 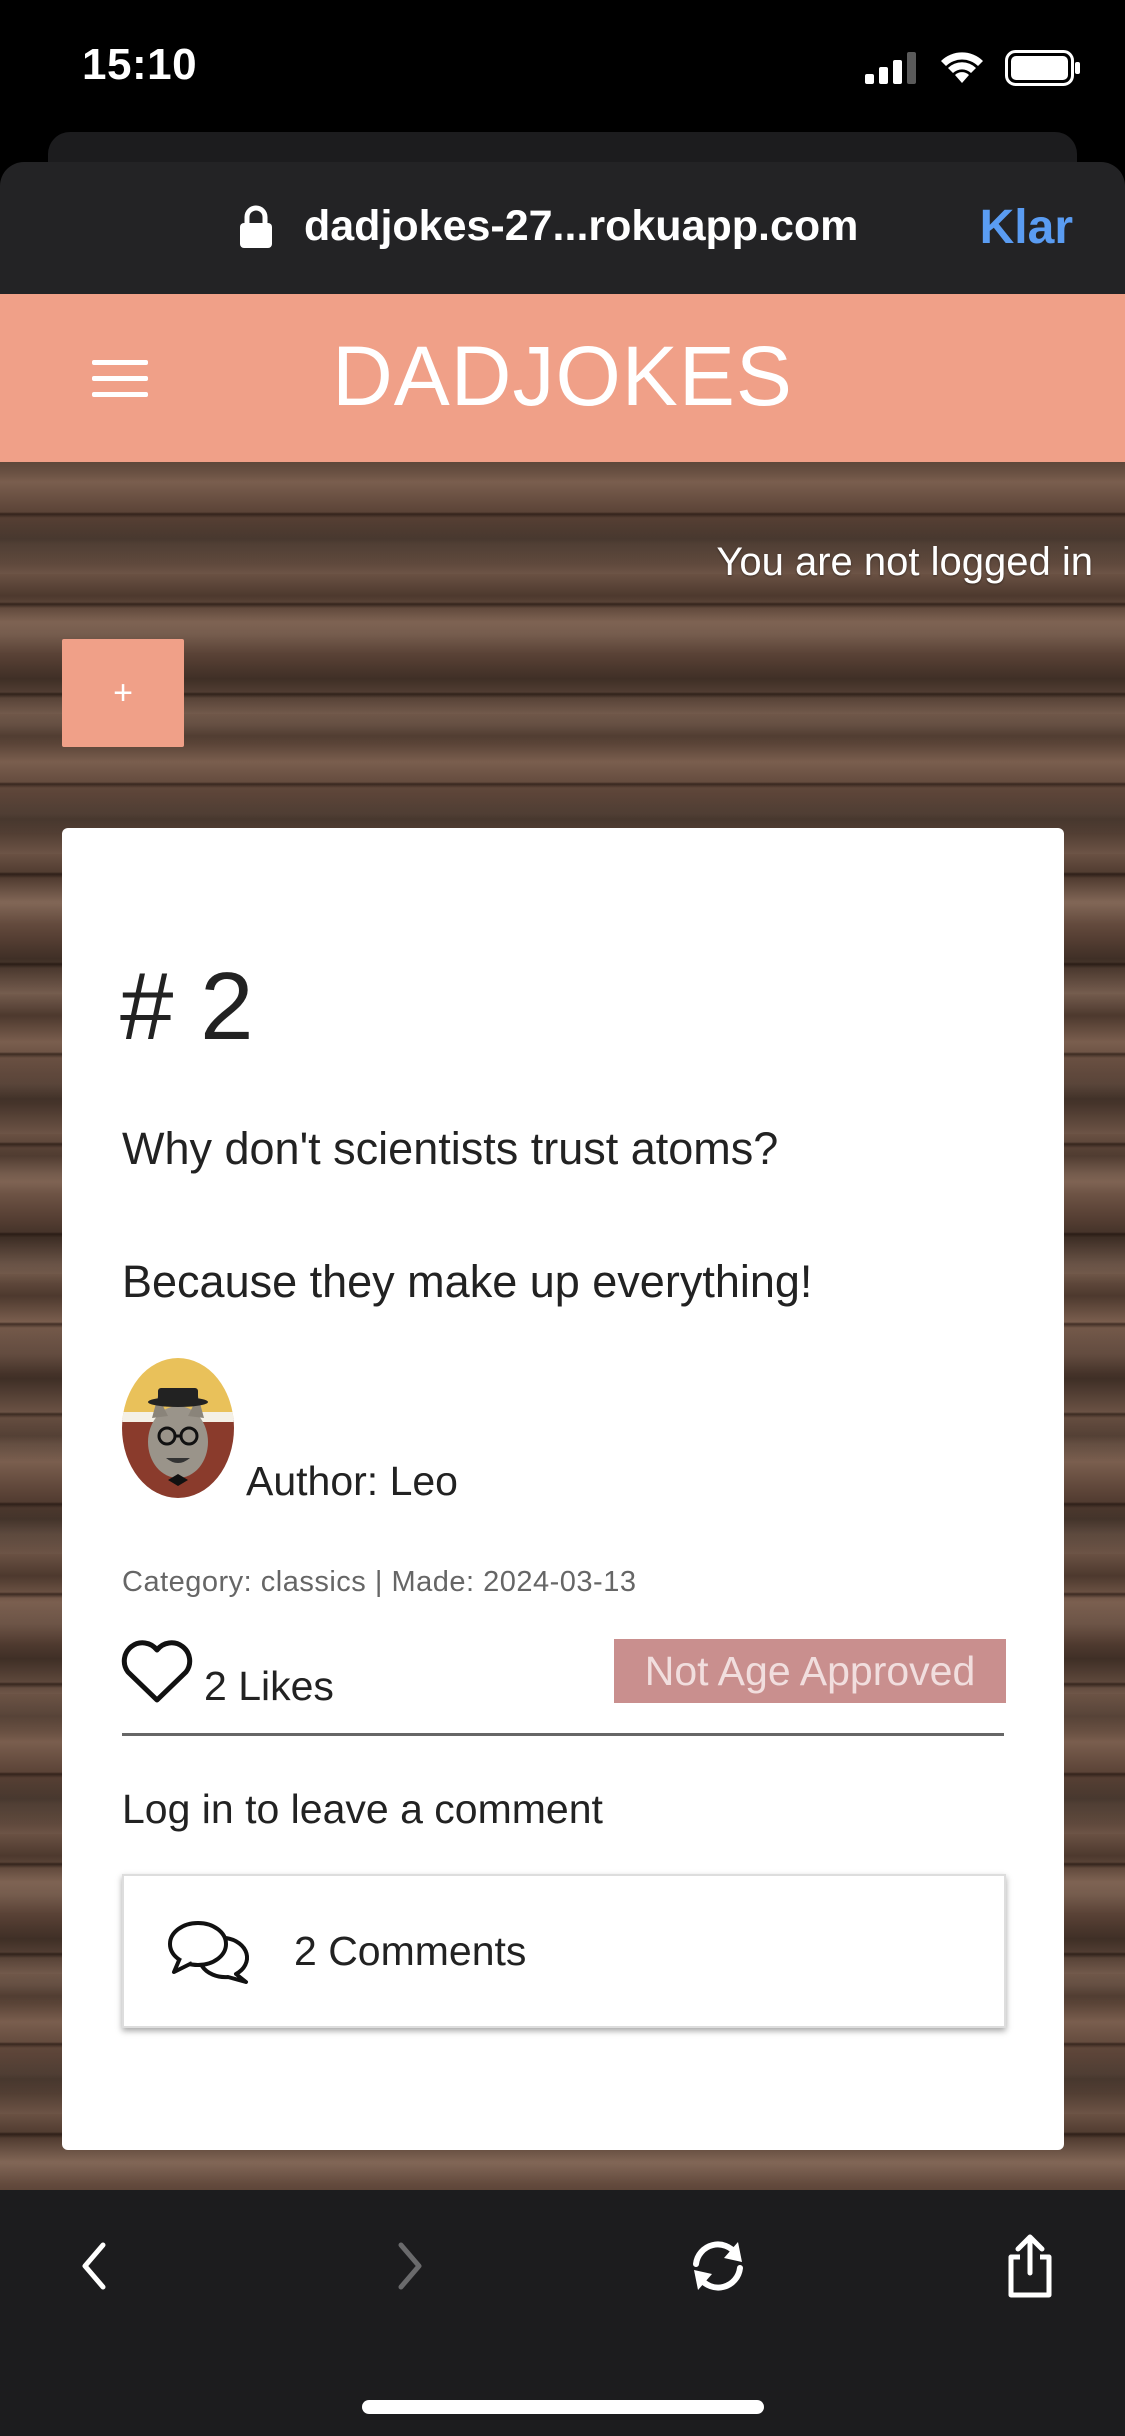 I want to click on joke-author: Author: Leo, so click(x=352, y=1481).